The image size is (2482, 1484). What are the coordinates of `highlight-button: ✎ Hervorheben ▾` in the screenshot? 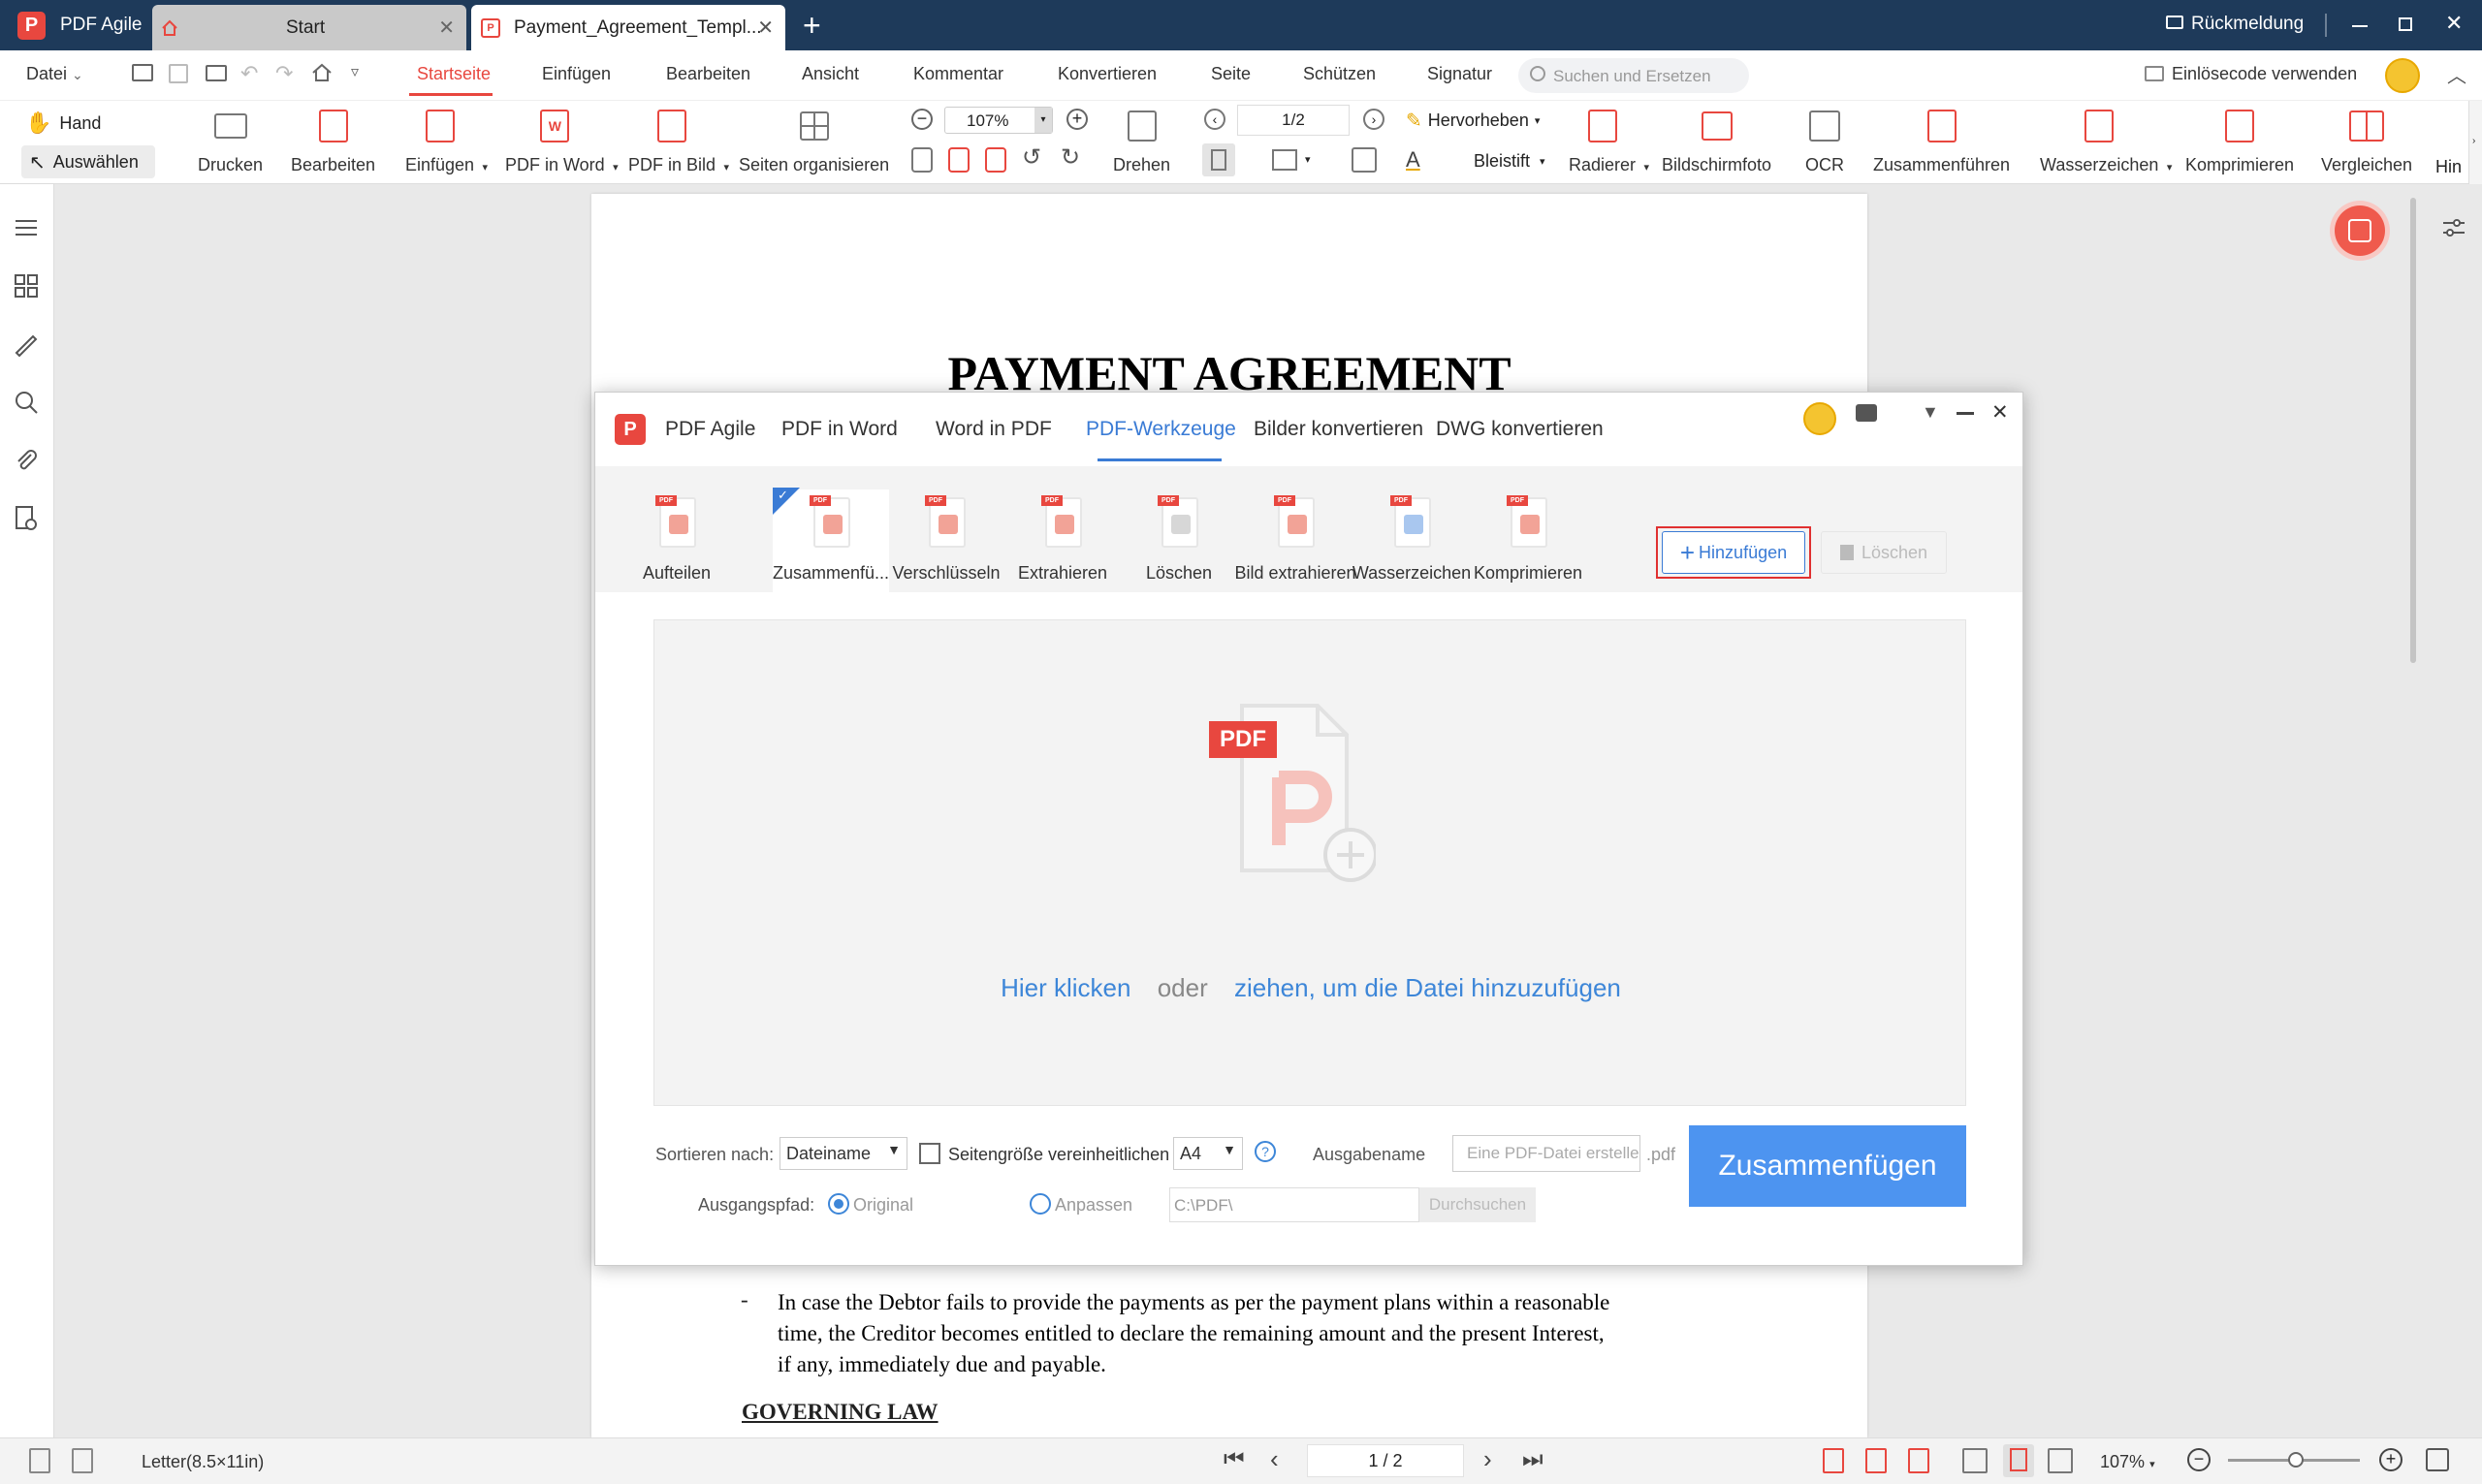 It's located at (1473, 121).